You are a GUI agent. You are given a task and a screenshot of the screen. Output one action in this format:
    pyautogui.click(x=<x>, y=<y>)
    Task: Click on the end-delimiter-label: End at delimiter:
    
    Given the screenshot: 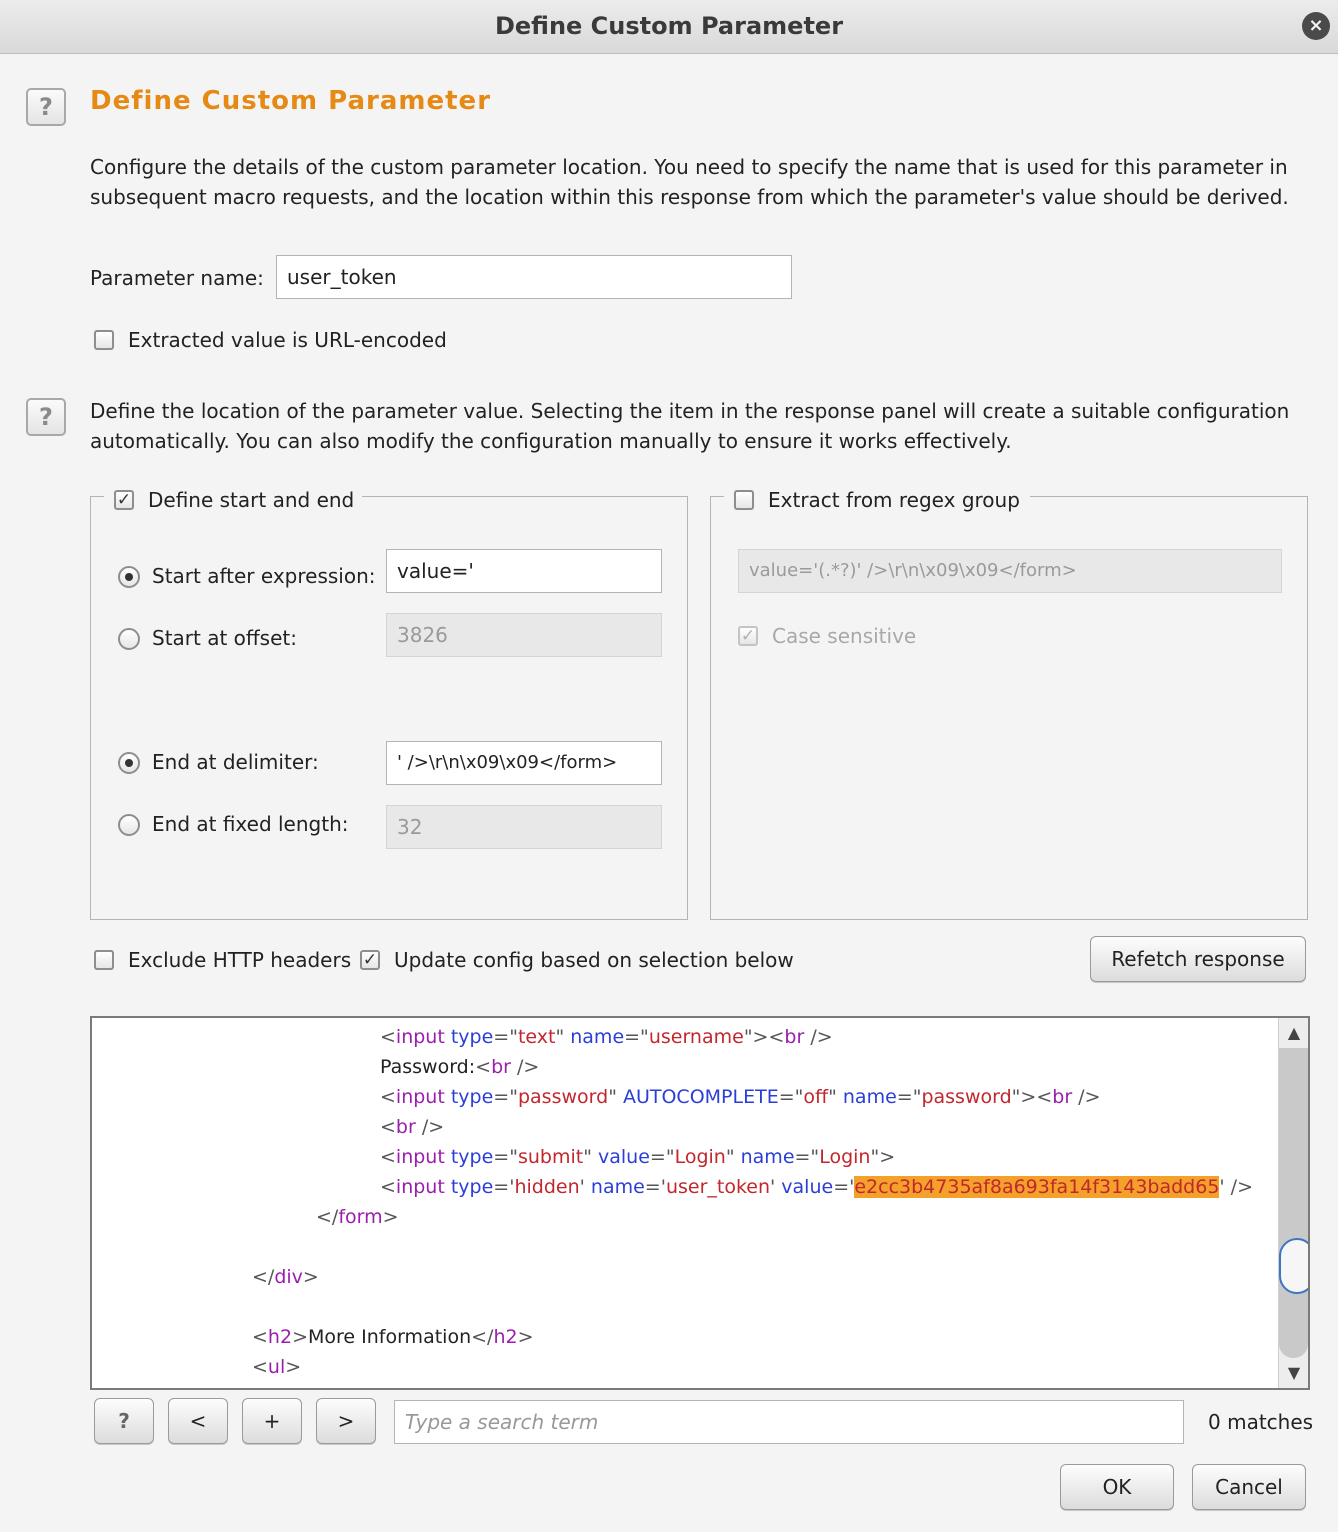 What is the action you would take?
    pyautogui.click(x=235, y=762)
    